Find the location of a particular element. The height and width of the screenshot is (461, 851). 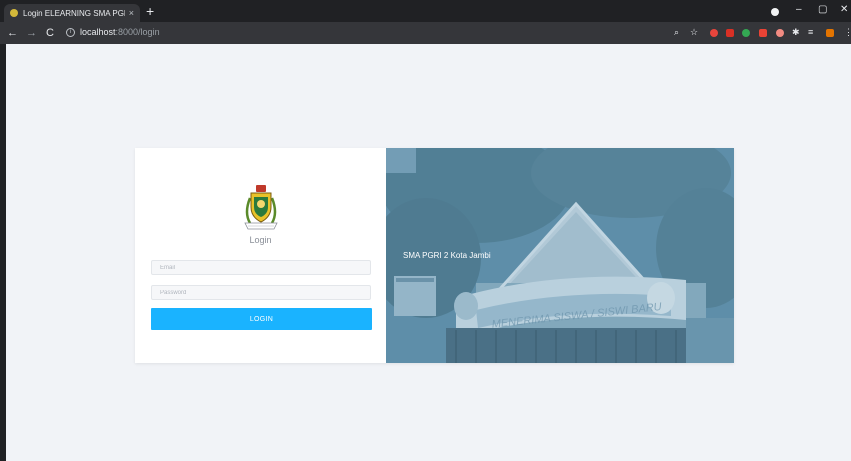

new-tab-button: + is located at coordinates (150, 11).